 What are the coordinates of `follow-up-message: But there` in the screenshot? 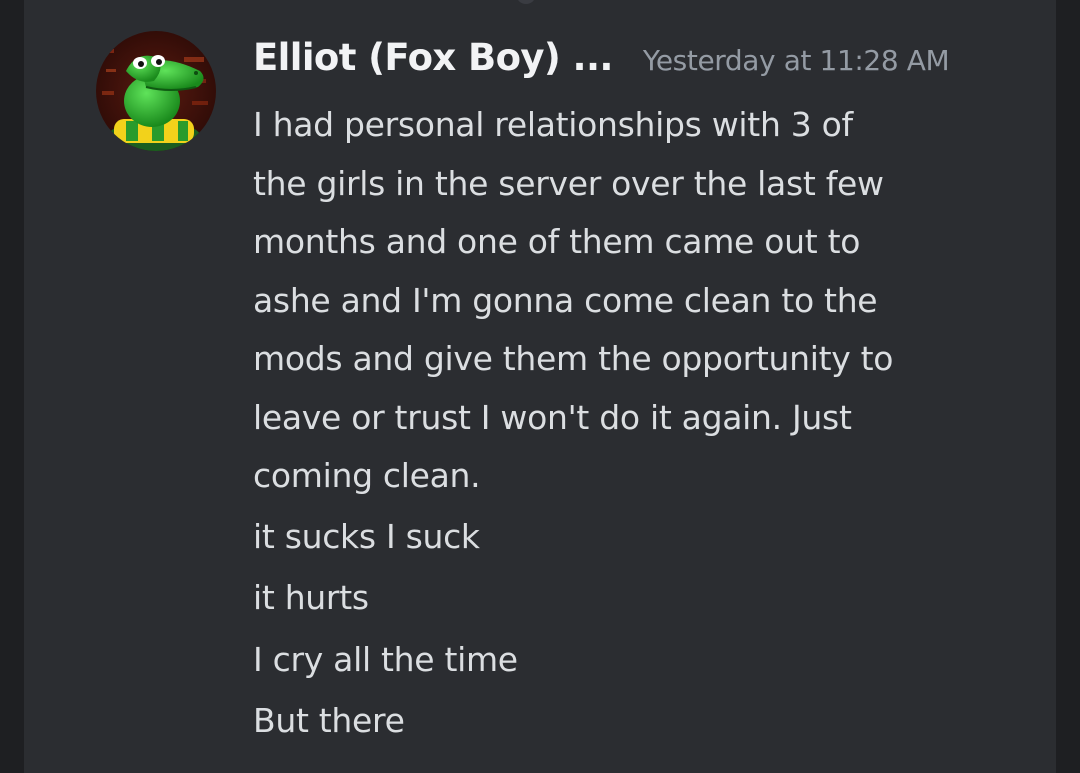 It's located at (329, 720).